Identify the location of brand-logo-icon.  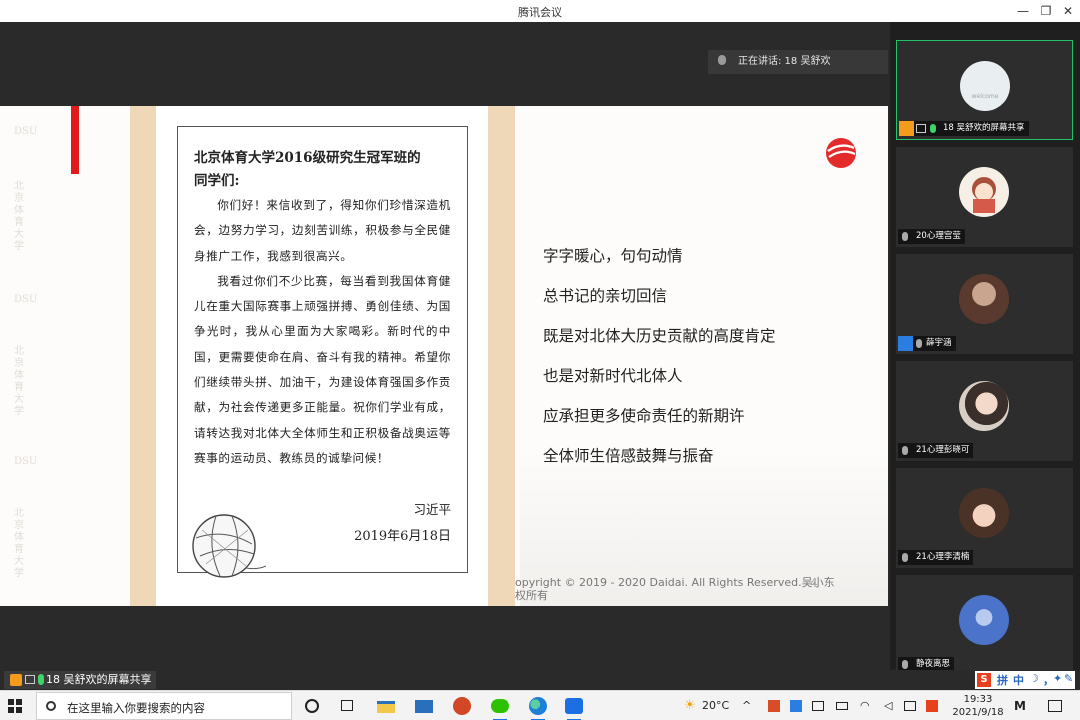
(841, 153).